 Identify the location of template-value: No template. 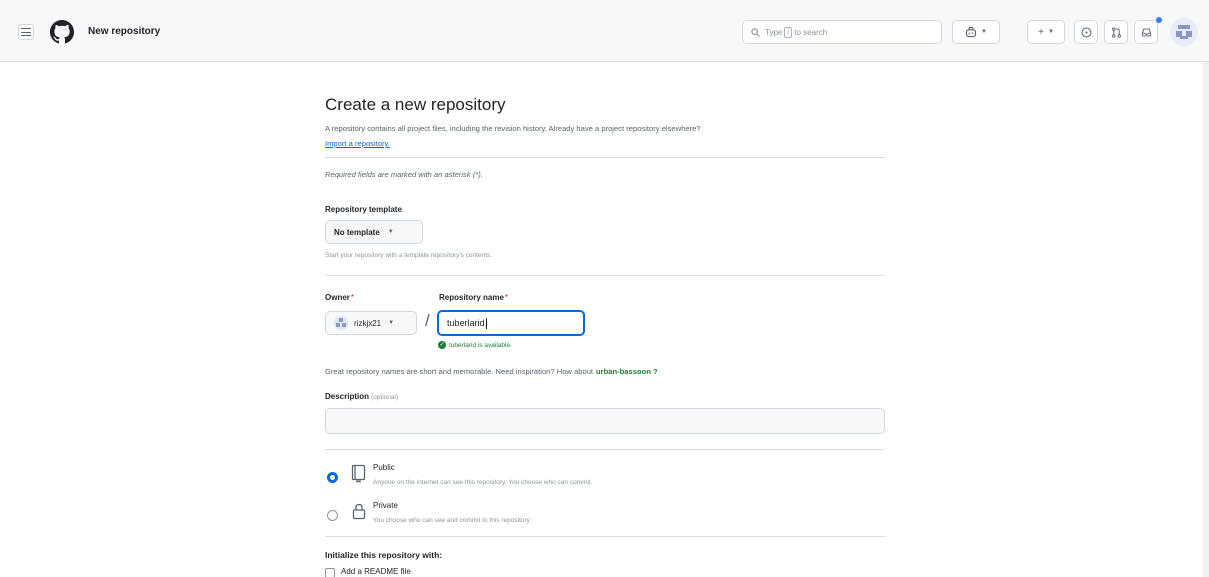
(357, 232).